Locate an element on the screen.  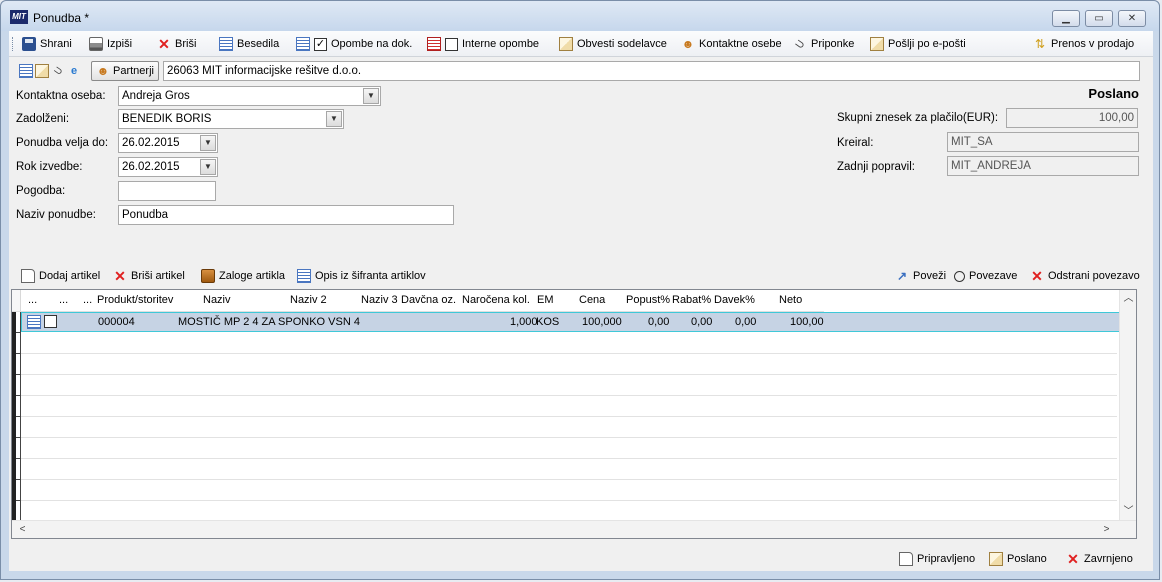
attach-icon: ⊃ is located at coordinates (57, 70).